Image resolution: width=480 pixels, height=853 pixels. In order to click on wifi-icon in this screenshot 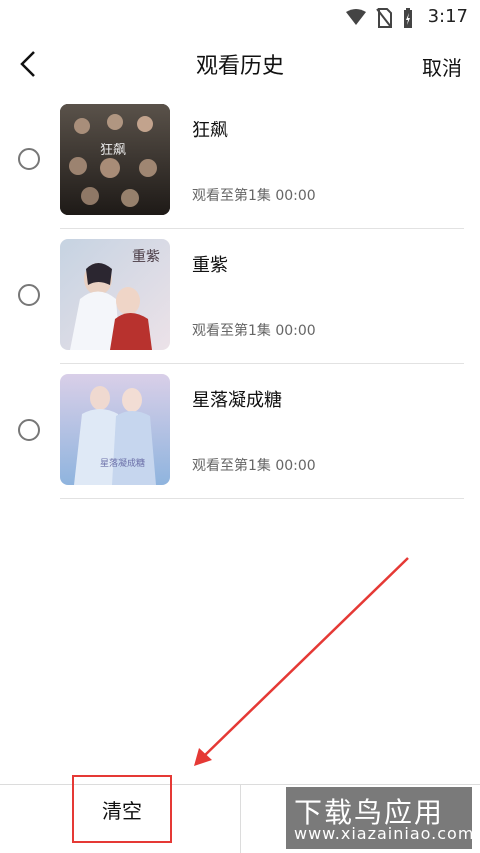, I will do `click(356, 17)`.